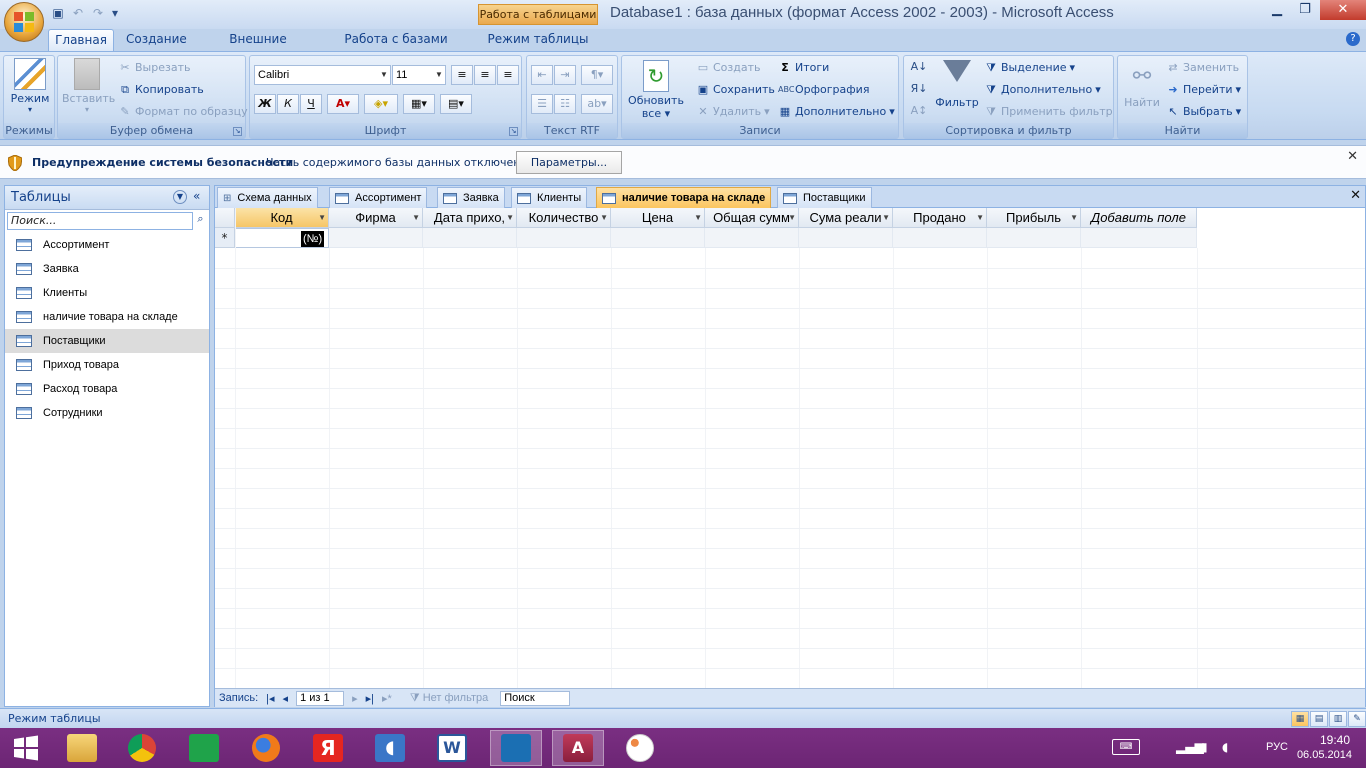 The image size is (1366, 768). I want to click on spelling-button: ABC Орфография, so click(823, 90).